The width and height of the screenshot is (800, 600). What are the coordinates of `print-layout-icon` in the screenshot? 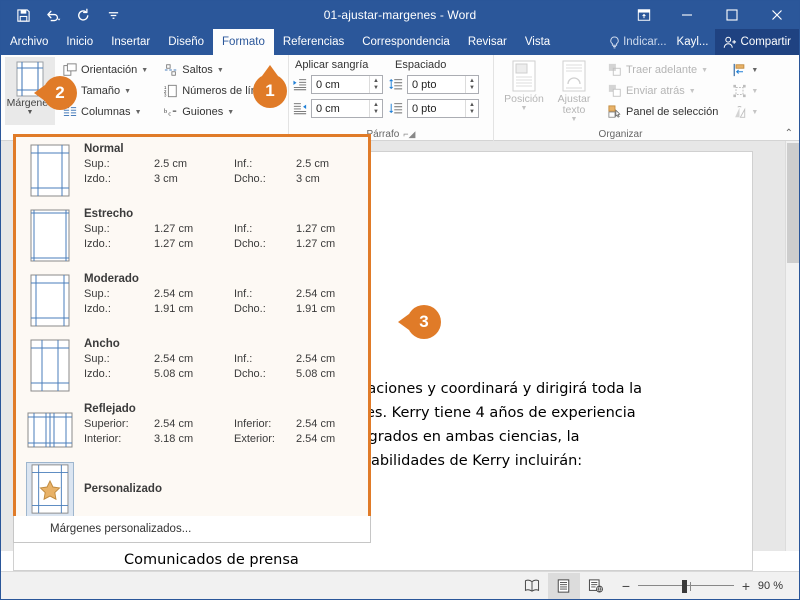 It's located at (563, 585).